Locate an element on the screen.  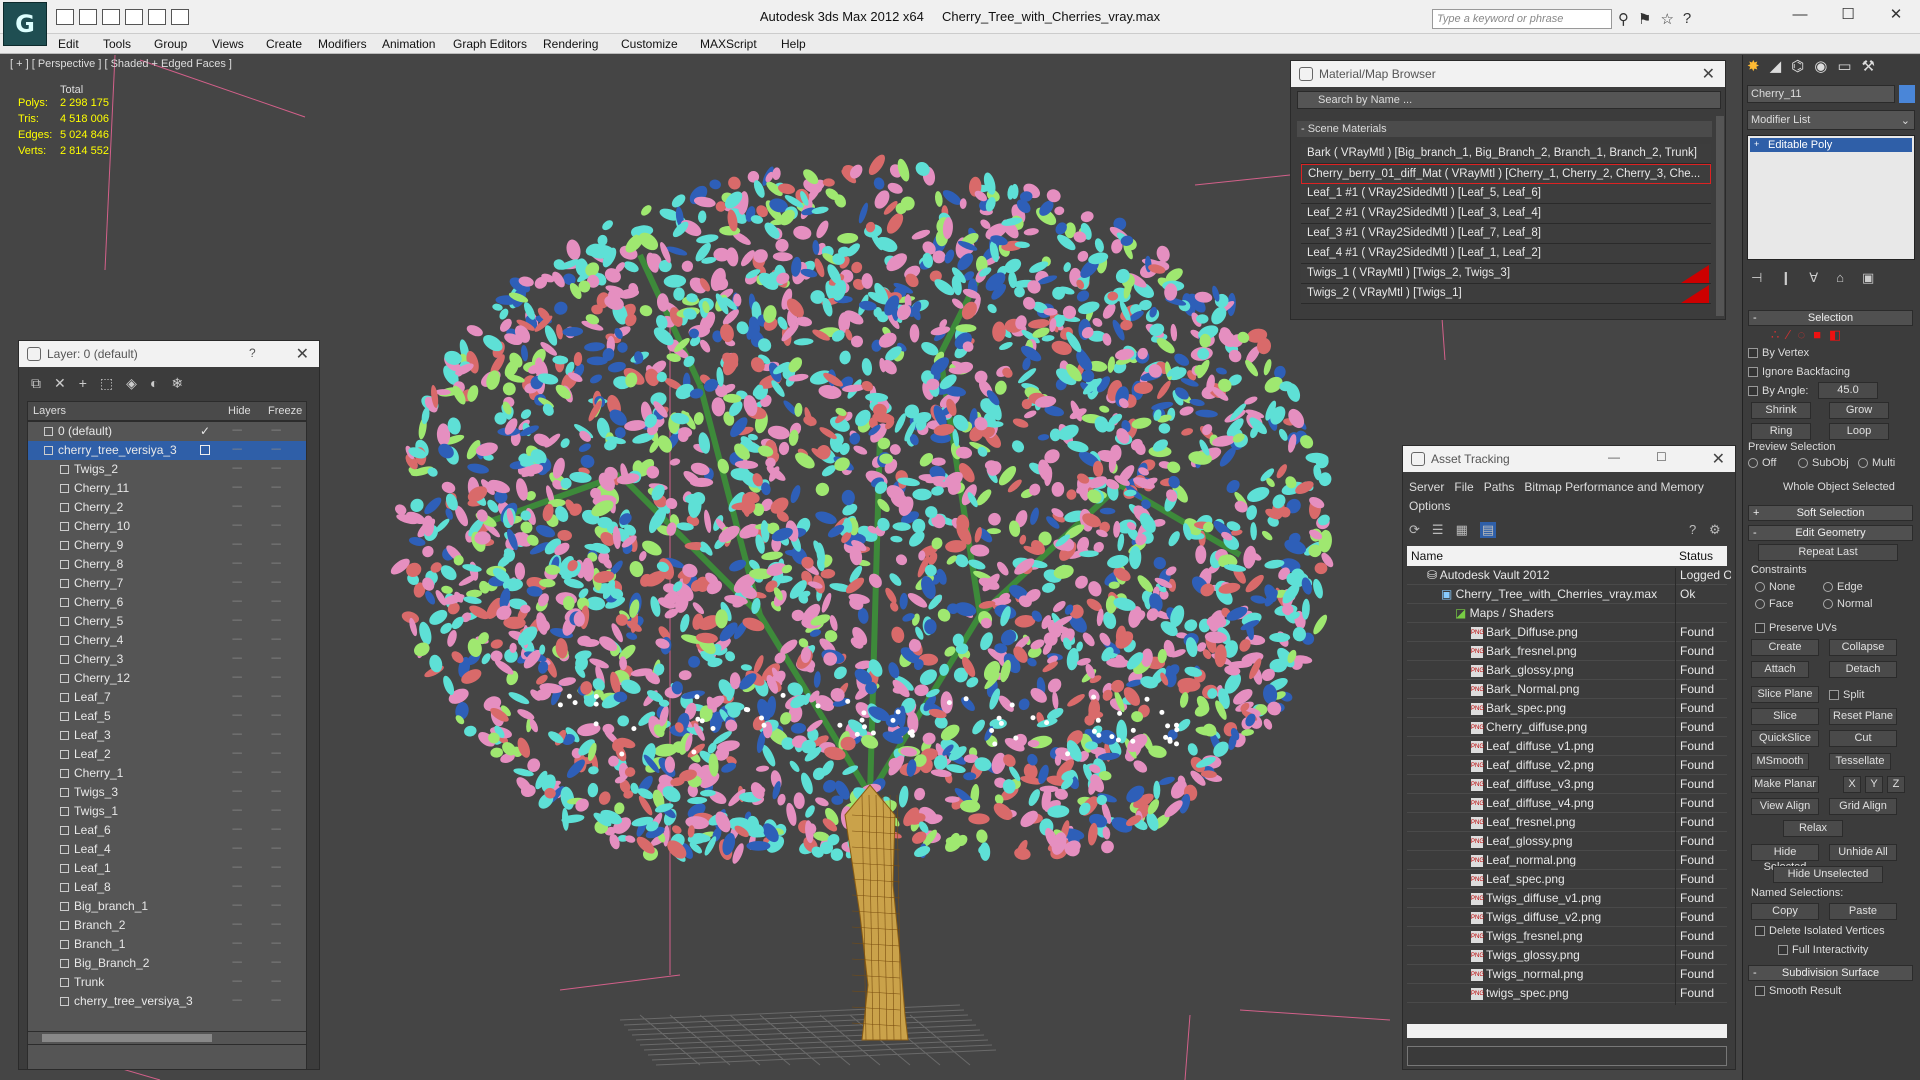
make-unique-icon: ∀ is located at coordinates (1813, 278).